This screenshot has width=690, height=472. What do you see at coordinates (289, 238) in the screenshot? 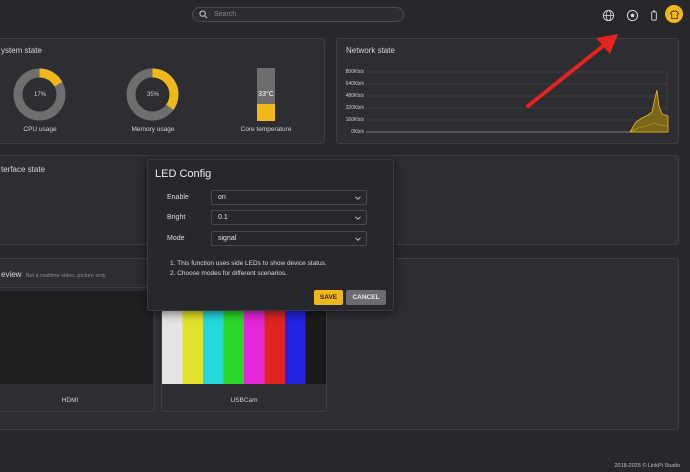
I see `mode-select: signal` at bounding box center [289, 238].